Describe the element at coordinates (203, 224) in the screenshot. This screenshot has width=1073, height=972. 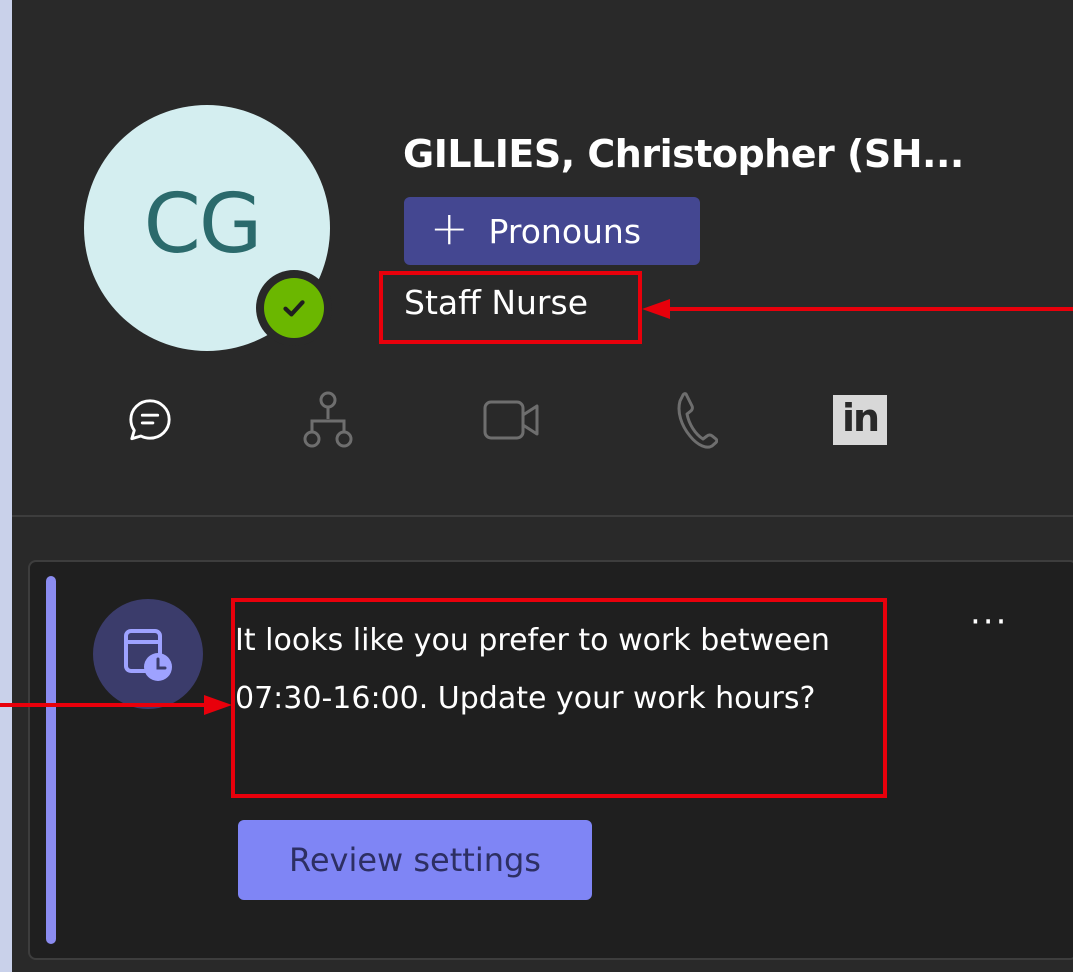
I see `avatar-initials: CG` at that location.